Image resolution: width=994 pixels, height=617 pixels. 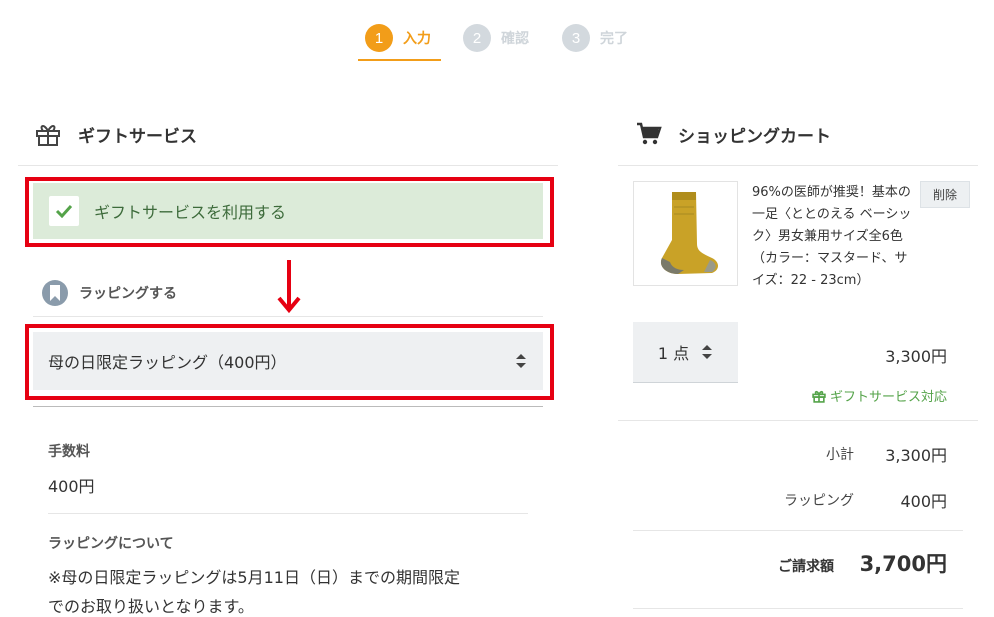 I want to click on wrapping-about-label: ラッピングについて, so click(x=111, y=544).